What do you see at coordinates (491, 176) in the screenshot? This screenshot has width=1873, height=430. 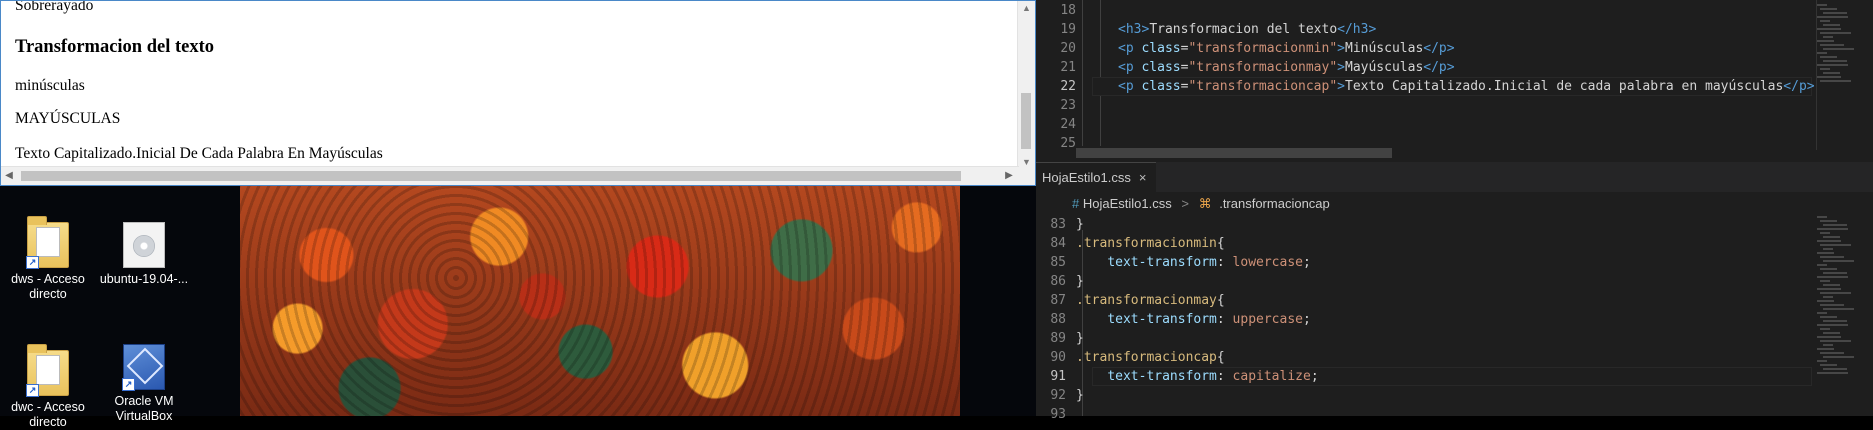 I see `horizontal-scroll-thumb` at bounding box center [491, 176].